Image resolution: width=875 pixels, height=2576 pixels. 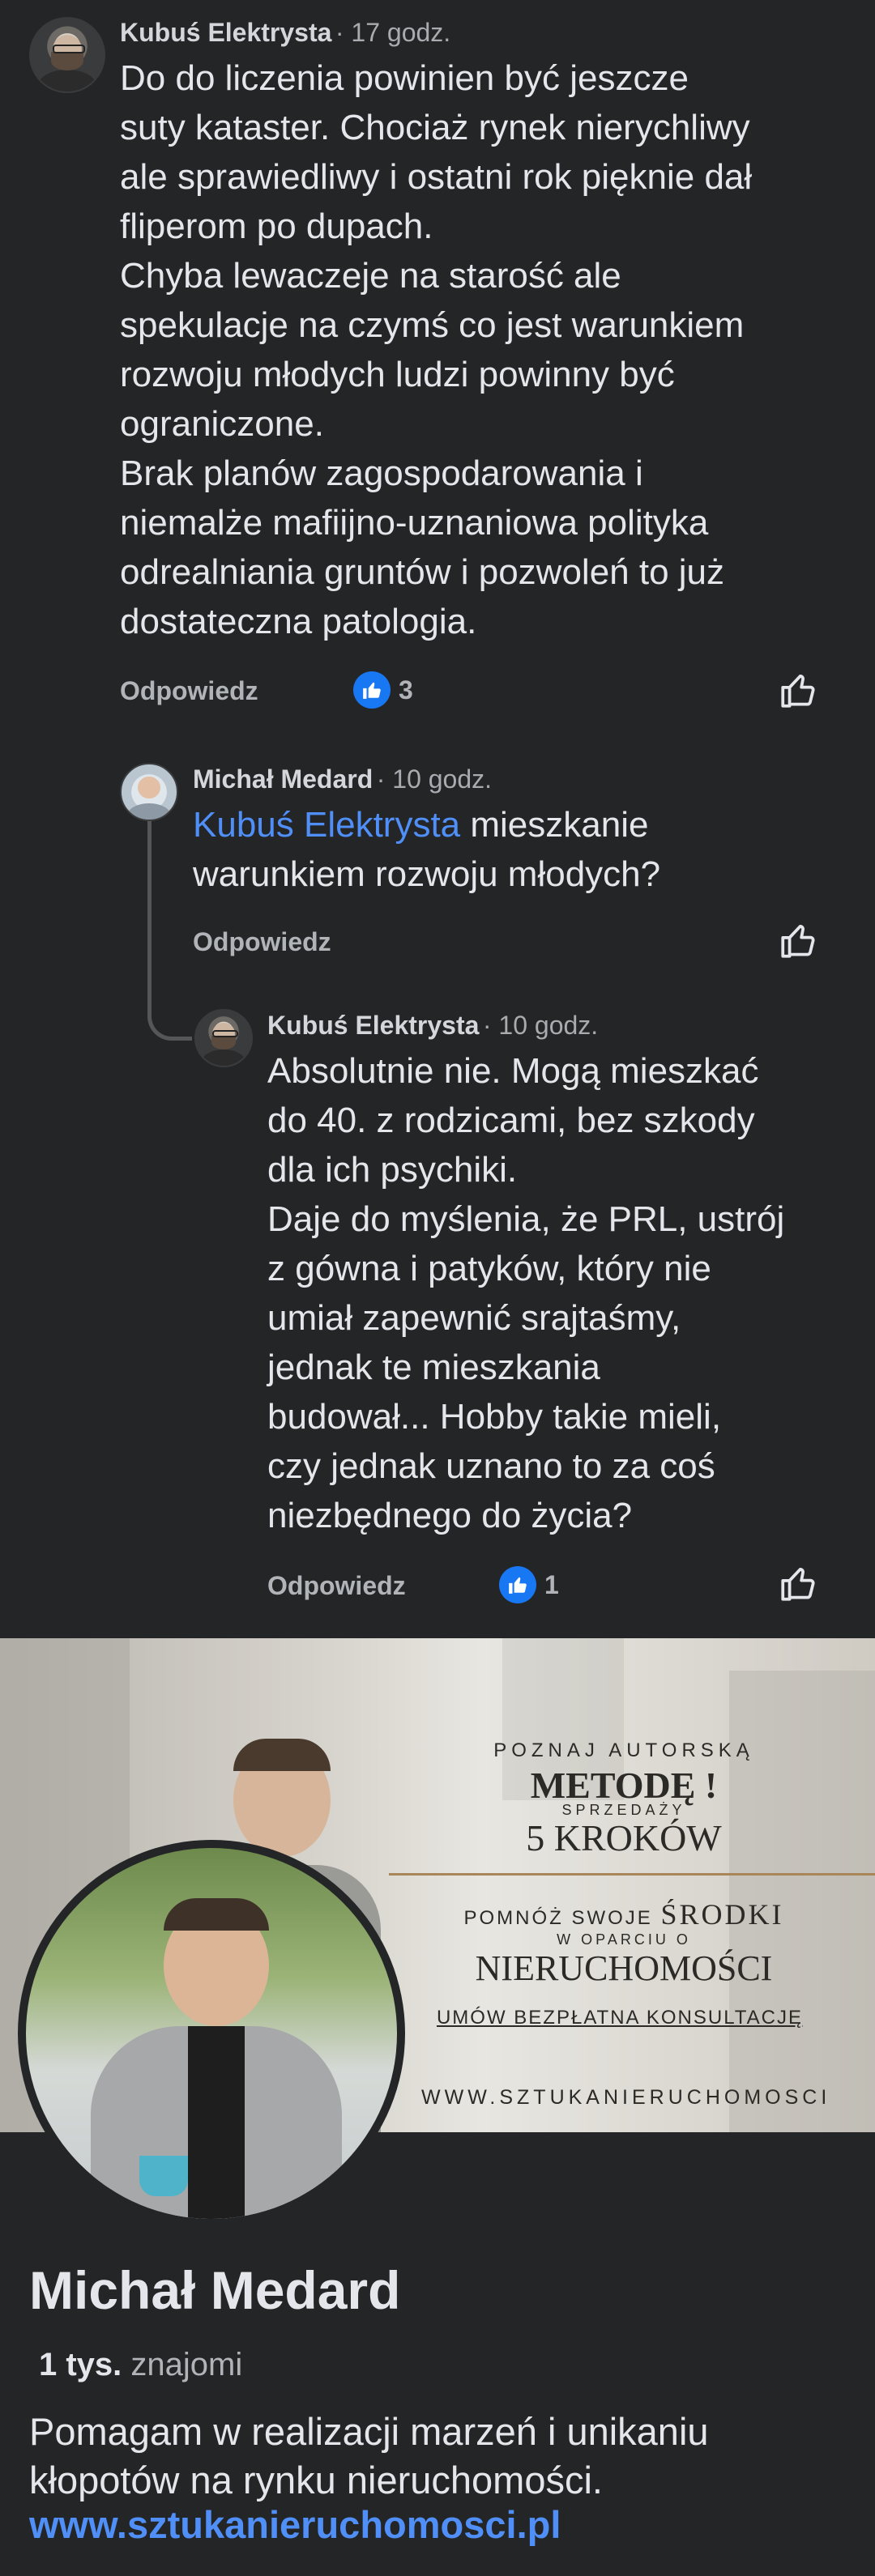 I want to click on profile-name: Michał Medard, so click(x=215, y=2290).